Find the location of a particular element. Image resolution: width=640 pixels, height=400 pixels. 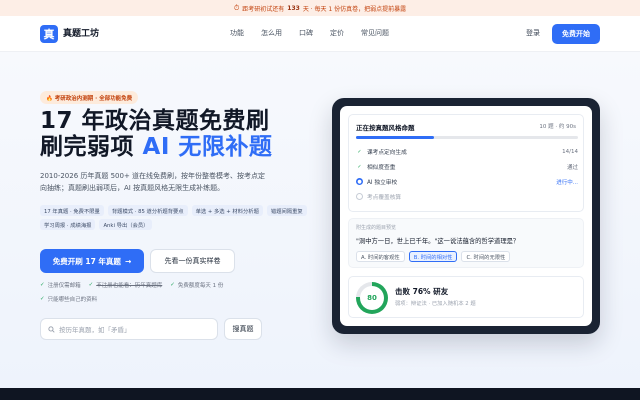

search-button: 搜真题 is located at coordinates (243, 329).